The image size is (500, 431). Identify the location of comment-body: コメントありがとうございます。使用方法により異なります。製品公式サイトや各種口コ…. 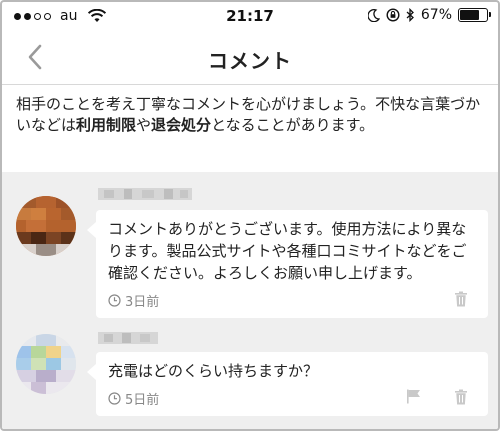
(287, 251).